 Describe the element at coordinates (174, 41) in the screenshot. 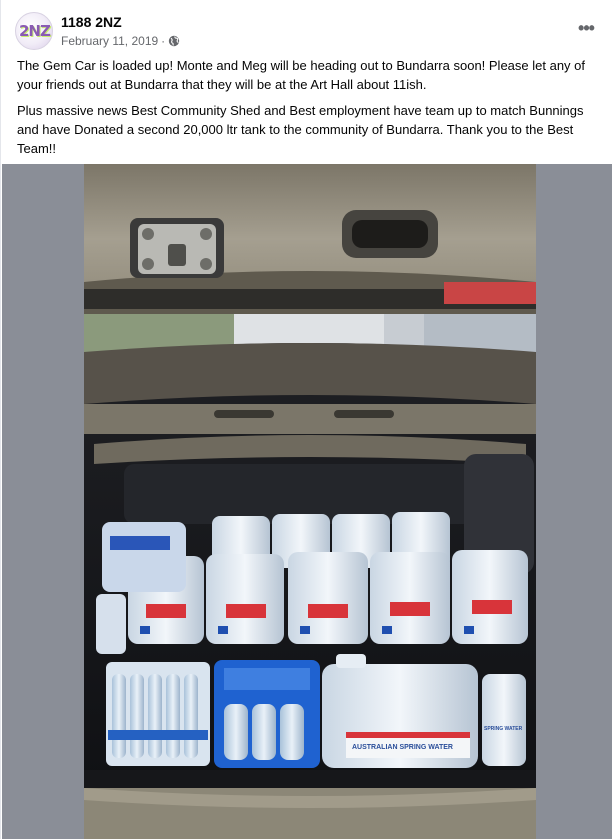

I see `globe-icon` at that location.